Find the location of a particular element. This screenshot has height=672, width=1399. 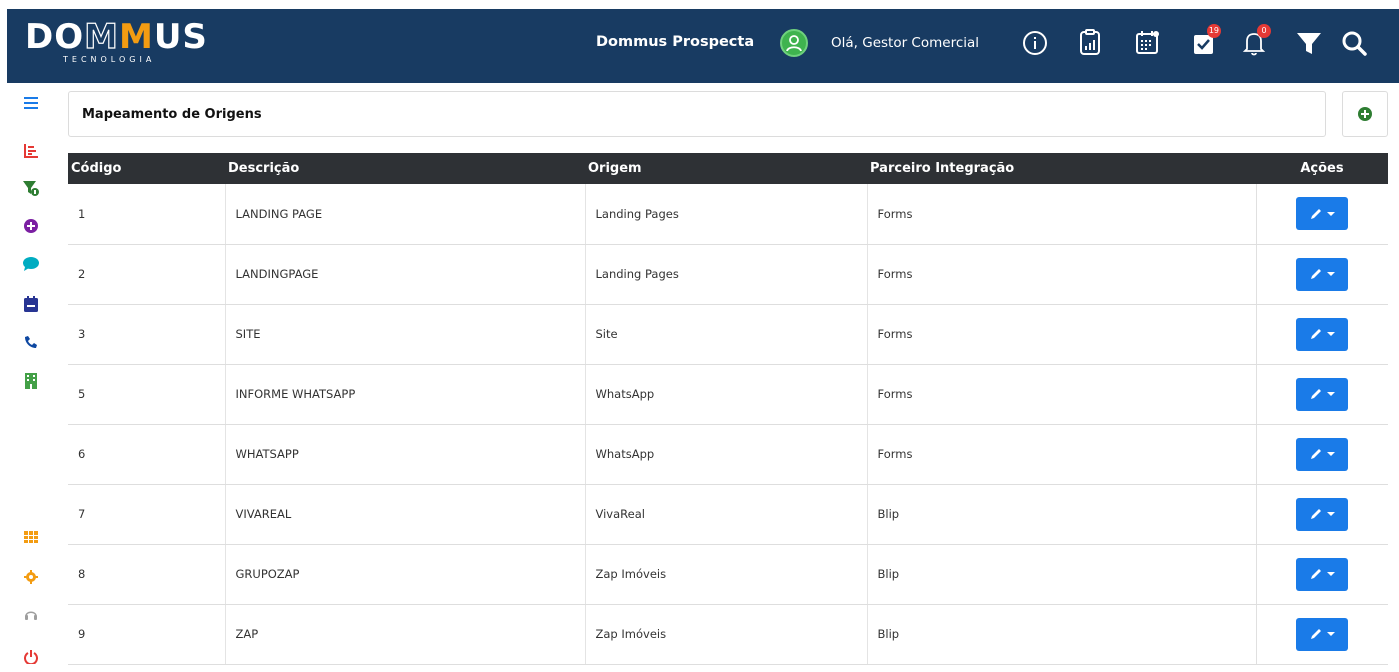

column-header-parceiro: Parceiro Integração is located at coordinates (1061, 168).